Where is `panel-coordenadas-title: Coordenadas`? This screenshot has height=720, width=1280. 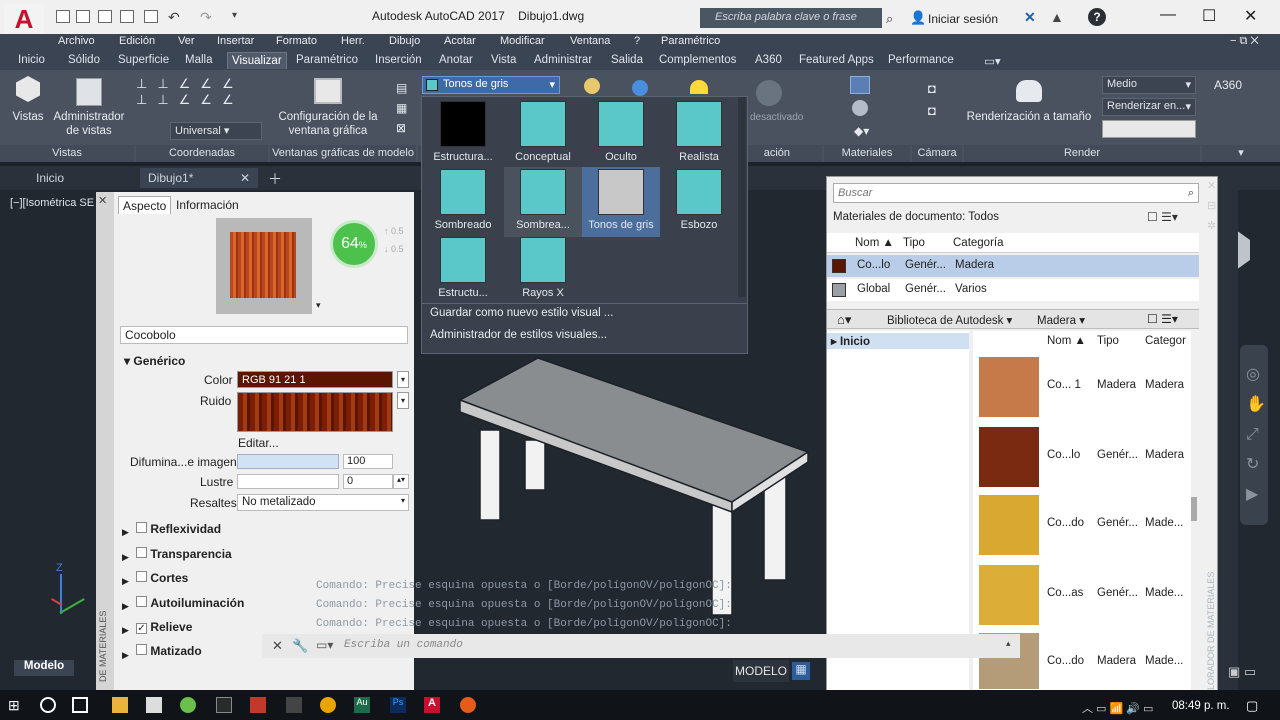
panel-coordenadas-title: Coordenadas is located at coordinates (202, 153).